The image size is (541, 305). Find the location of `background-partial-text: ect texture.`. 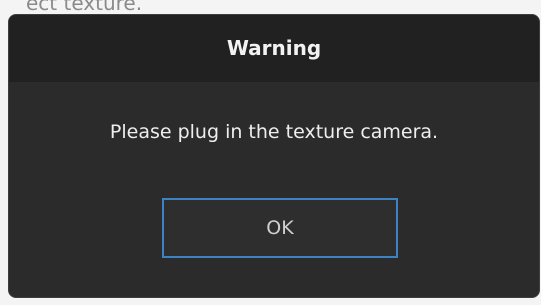

background-partial-text: ect texture. is located at coordinates (84, 7).